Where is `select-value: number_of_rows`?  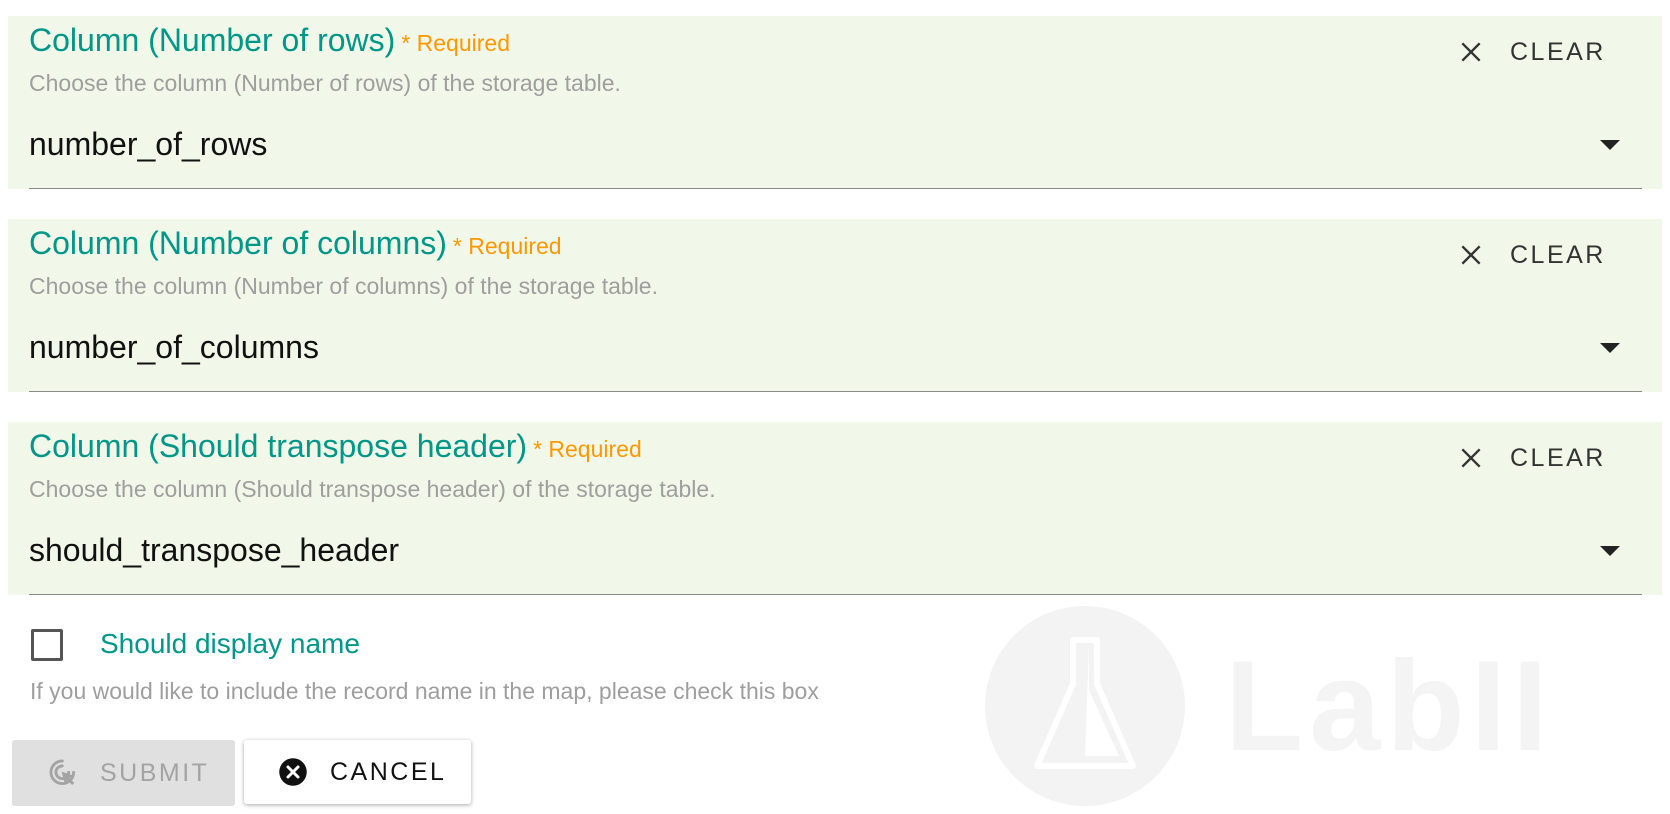
select-value: number_of_rows is located at coordinates (148, 144).